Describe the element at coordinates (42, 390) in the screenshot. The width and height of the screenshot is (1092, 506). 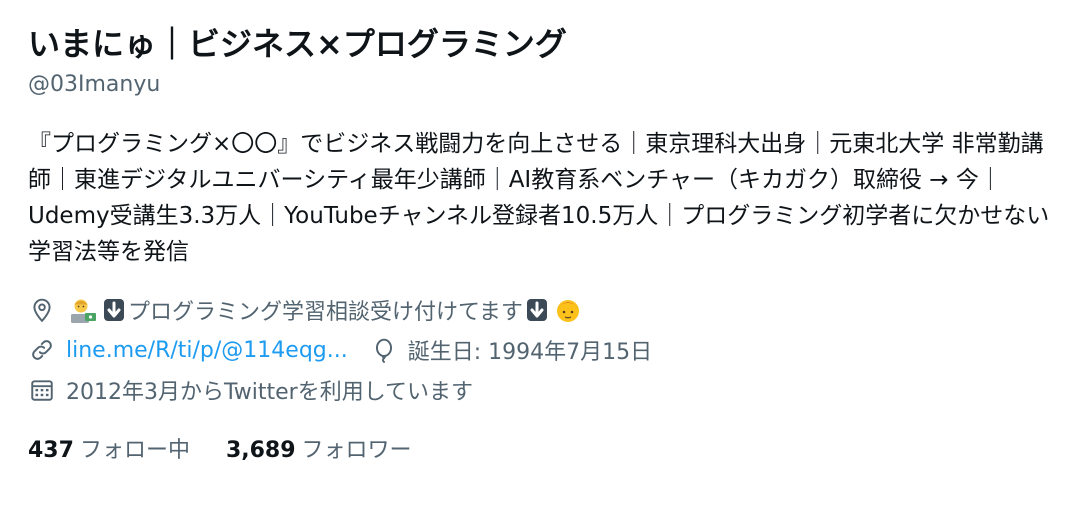
I see `calendar-icon` at that location.